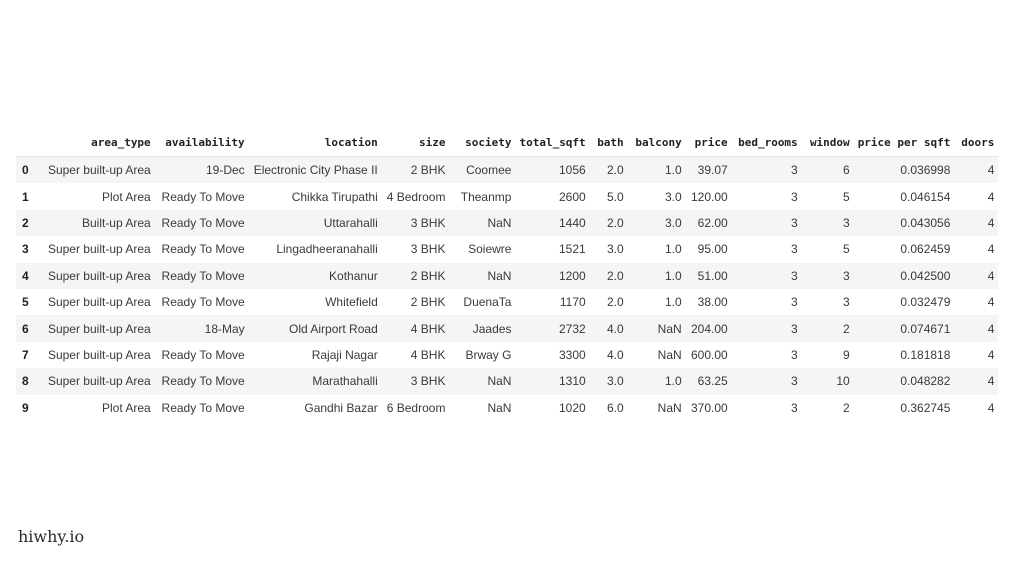 This screenshot has width=1024, height=576. I want to click on row-index: 5, so click(25, 302).